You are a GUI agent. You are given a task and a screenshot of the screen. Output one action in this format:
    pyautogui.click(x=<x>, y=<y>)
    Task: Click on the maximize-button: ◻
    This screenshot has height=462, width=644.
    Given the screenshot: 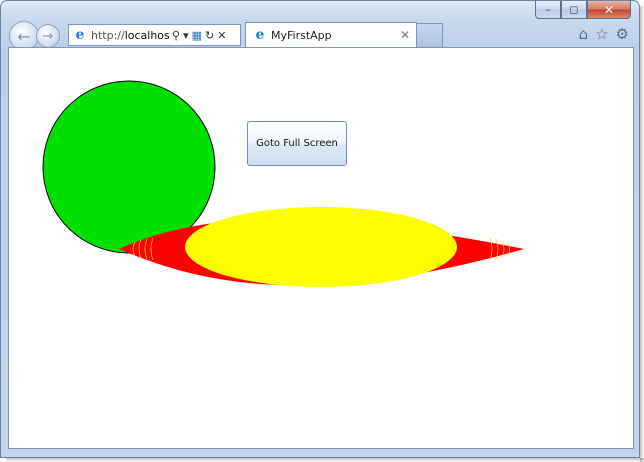 What is the action you would take?
    pyautogui.click(x=574, y=10)
    